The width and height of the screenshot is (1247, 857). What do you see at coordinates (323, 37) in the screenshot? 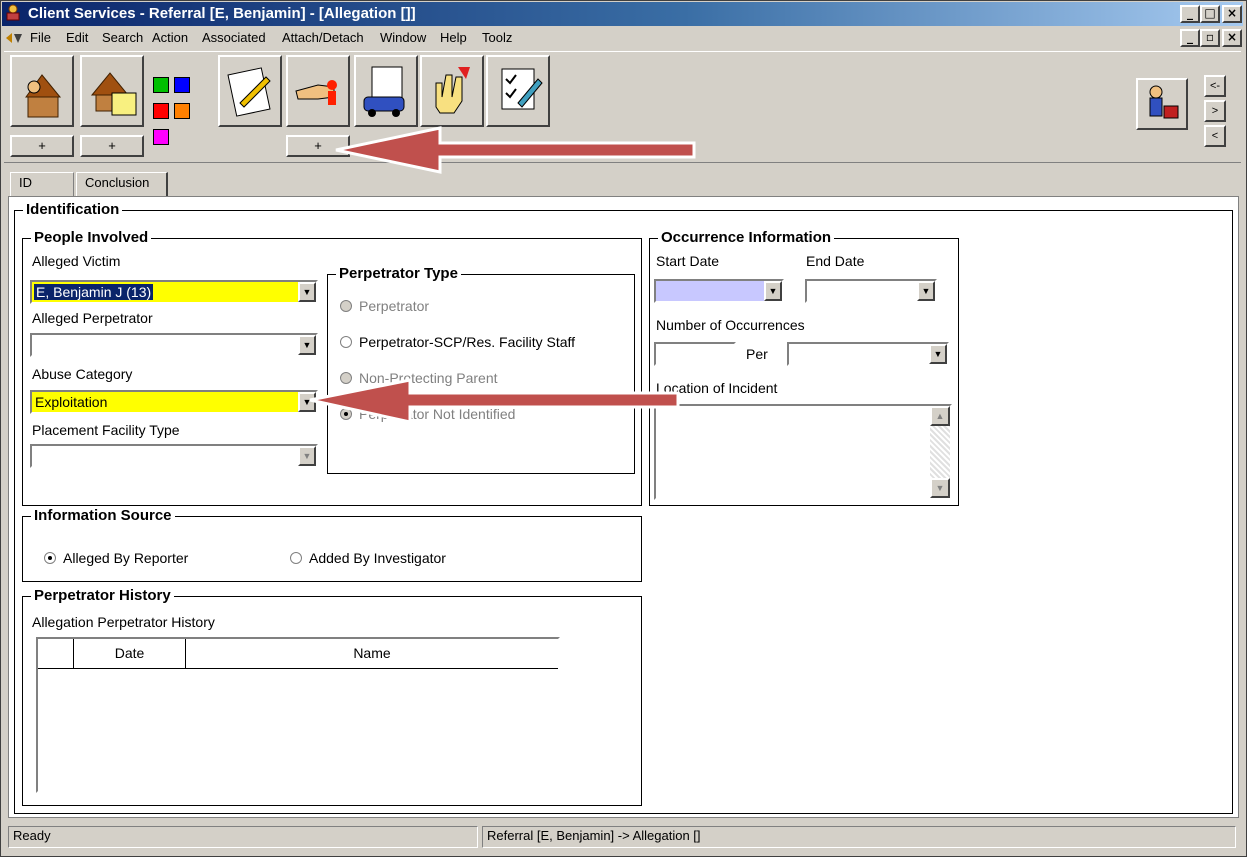
I see `menu-attach-detach: Attach/Detach` at bounding box center [323, 37].